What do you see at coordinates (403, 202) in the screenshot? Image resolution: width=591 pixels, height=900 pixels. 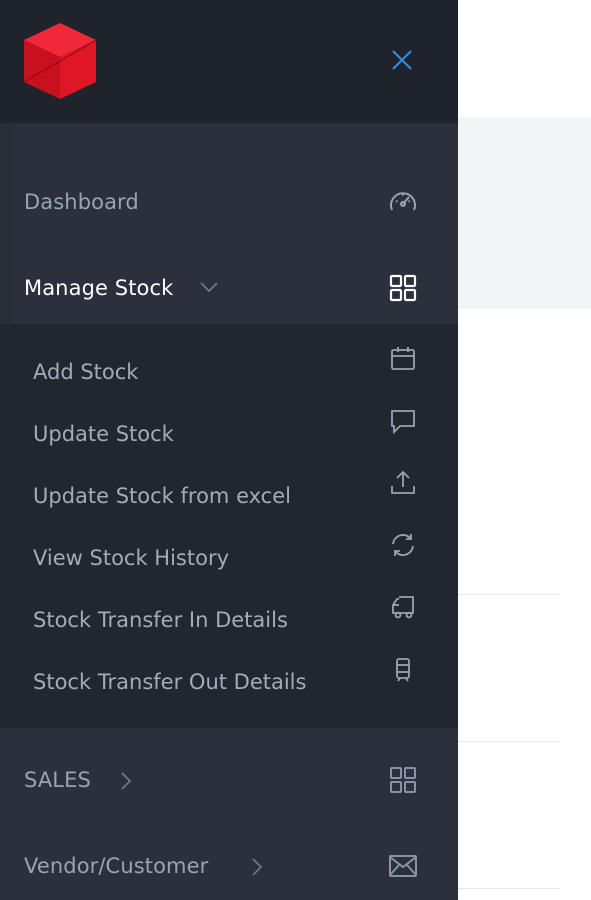 I see `speedometer-icon` at bounding box center [403, 202].